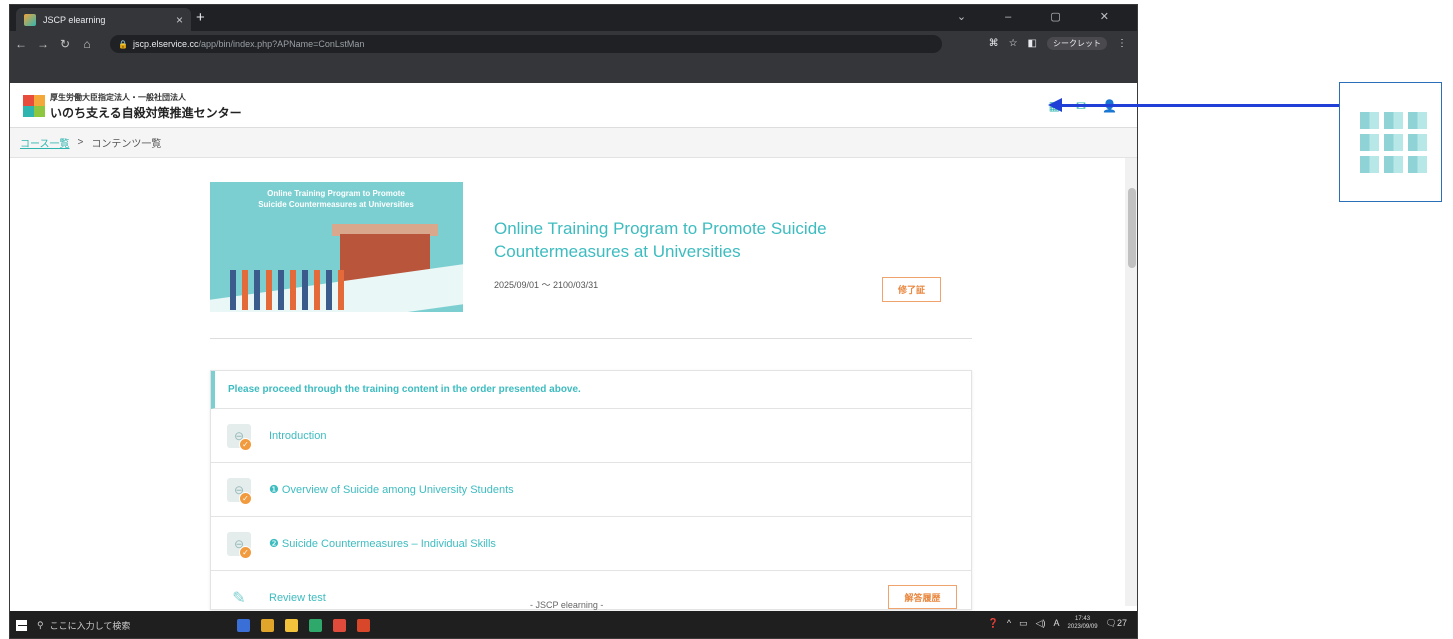 The image size is (1453, 639). Describe the element at coordinates (65, 44) in the screenshot. I see `reload-icon: ↻` at that location.